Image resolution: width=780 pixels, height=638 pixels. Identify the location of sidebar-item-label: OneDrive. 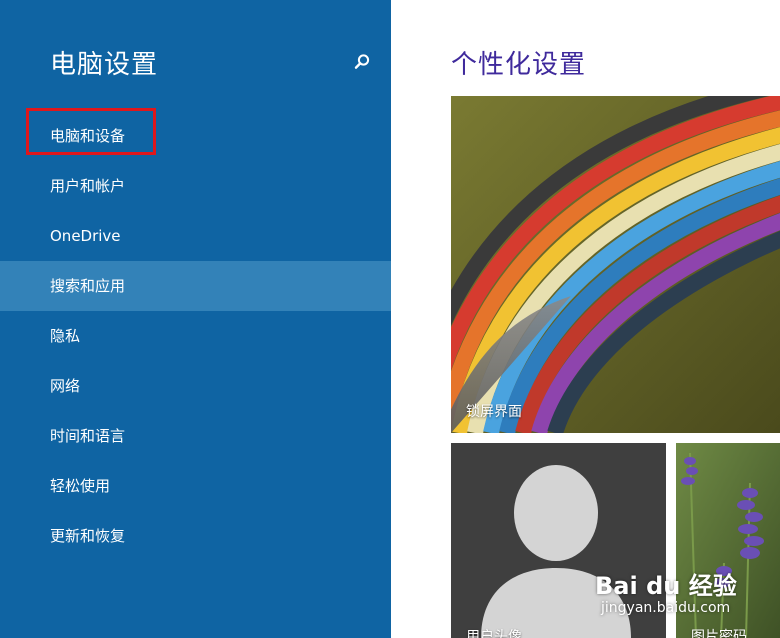
(85, 236).